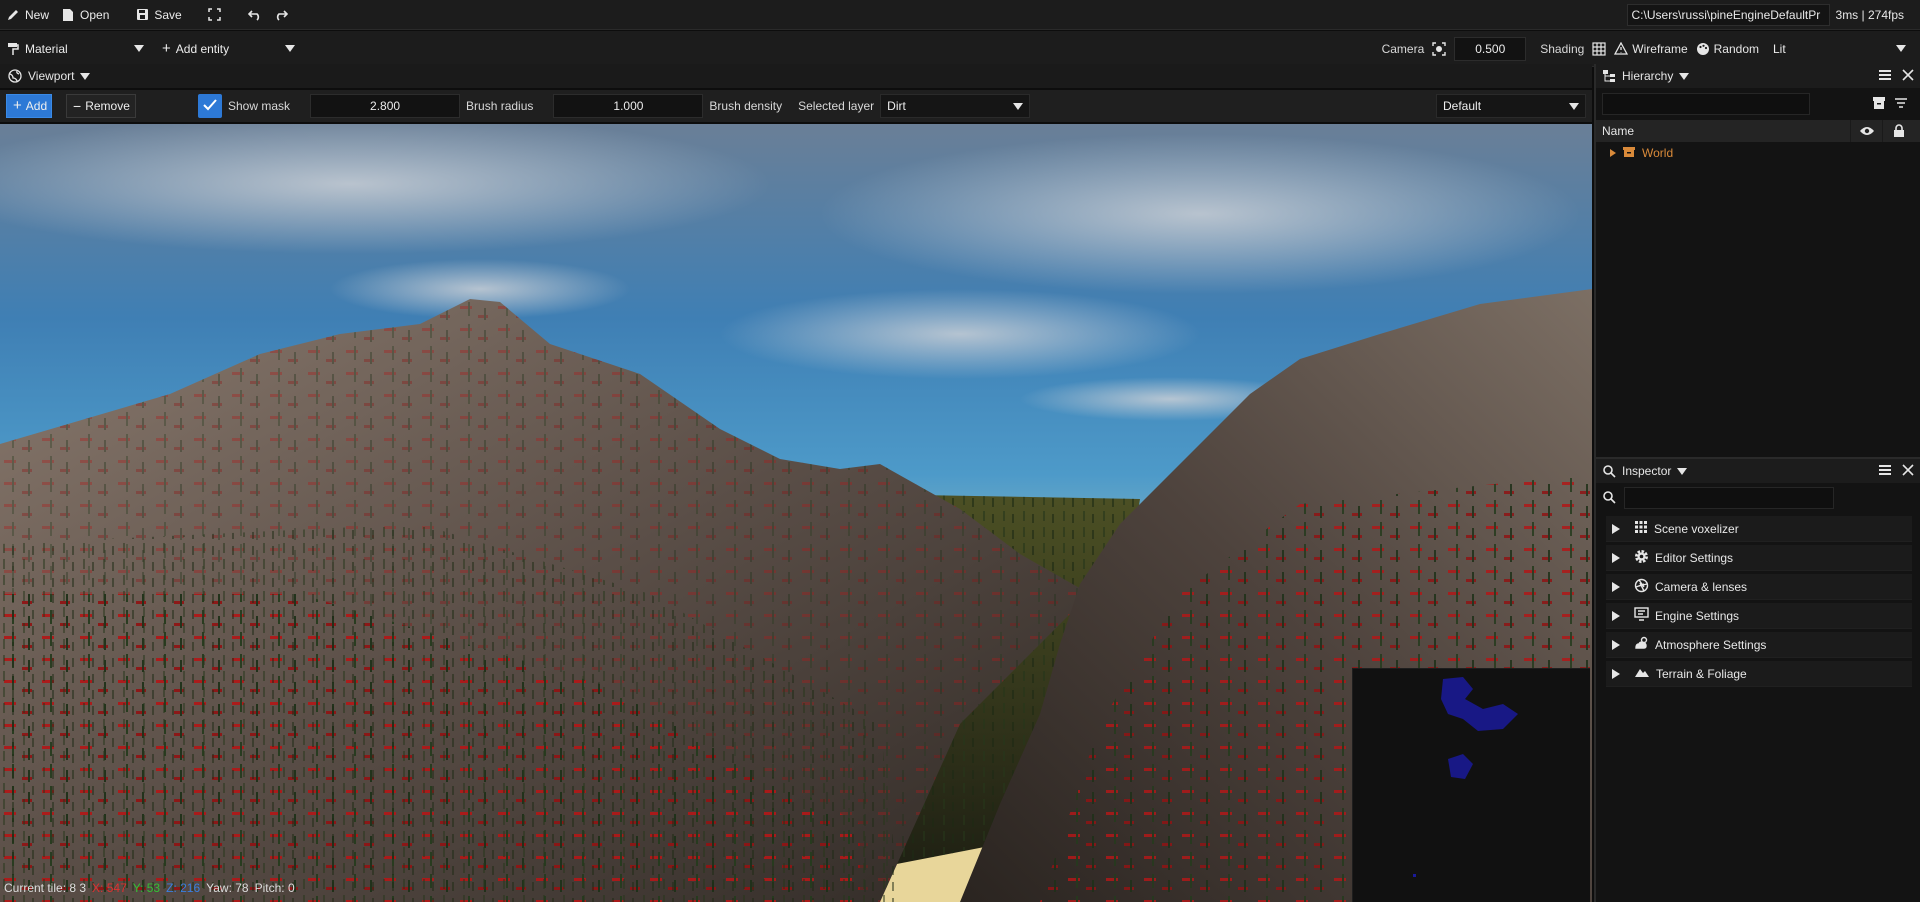 The height and width of the screenshot is (902, 1920). Describe the element at coordinates (1759, 616) in the screenshot. I see `section-engine-settings: Engine Settings` at that location.